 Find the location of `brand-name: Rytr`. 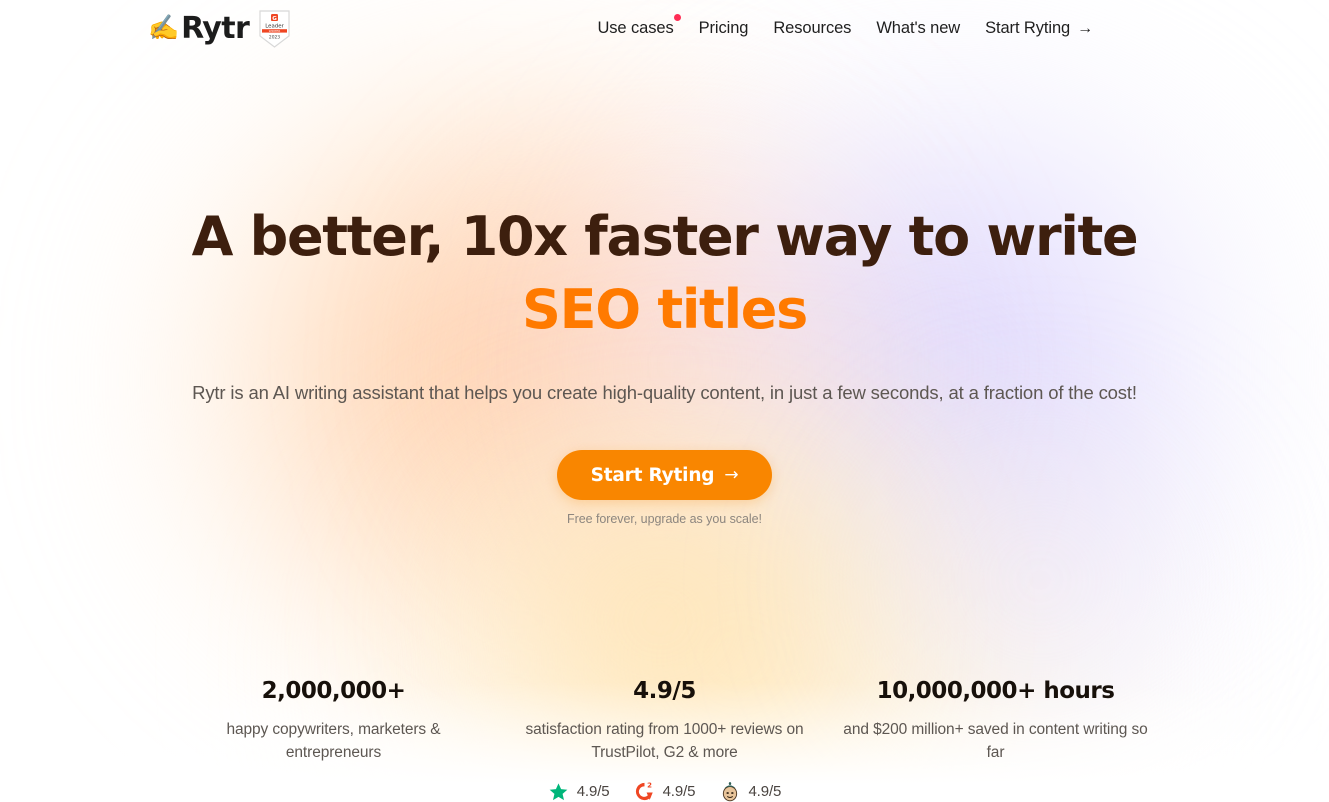

brand-name: Rytr is located at coordinates (215, 28).